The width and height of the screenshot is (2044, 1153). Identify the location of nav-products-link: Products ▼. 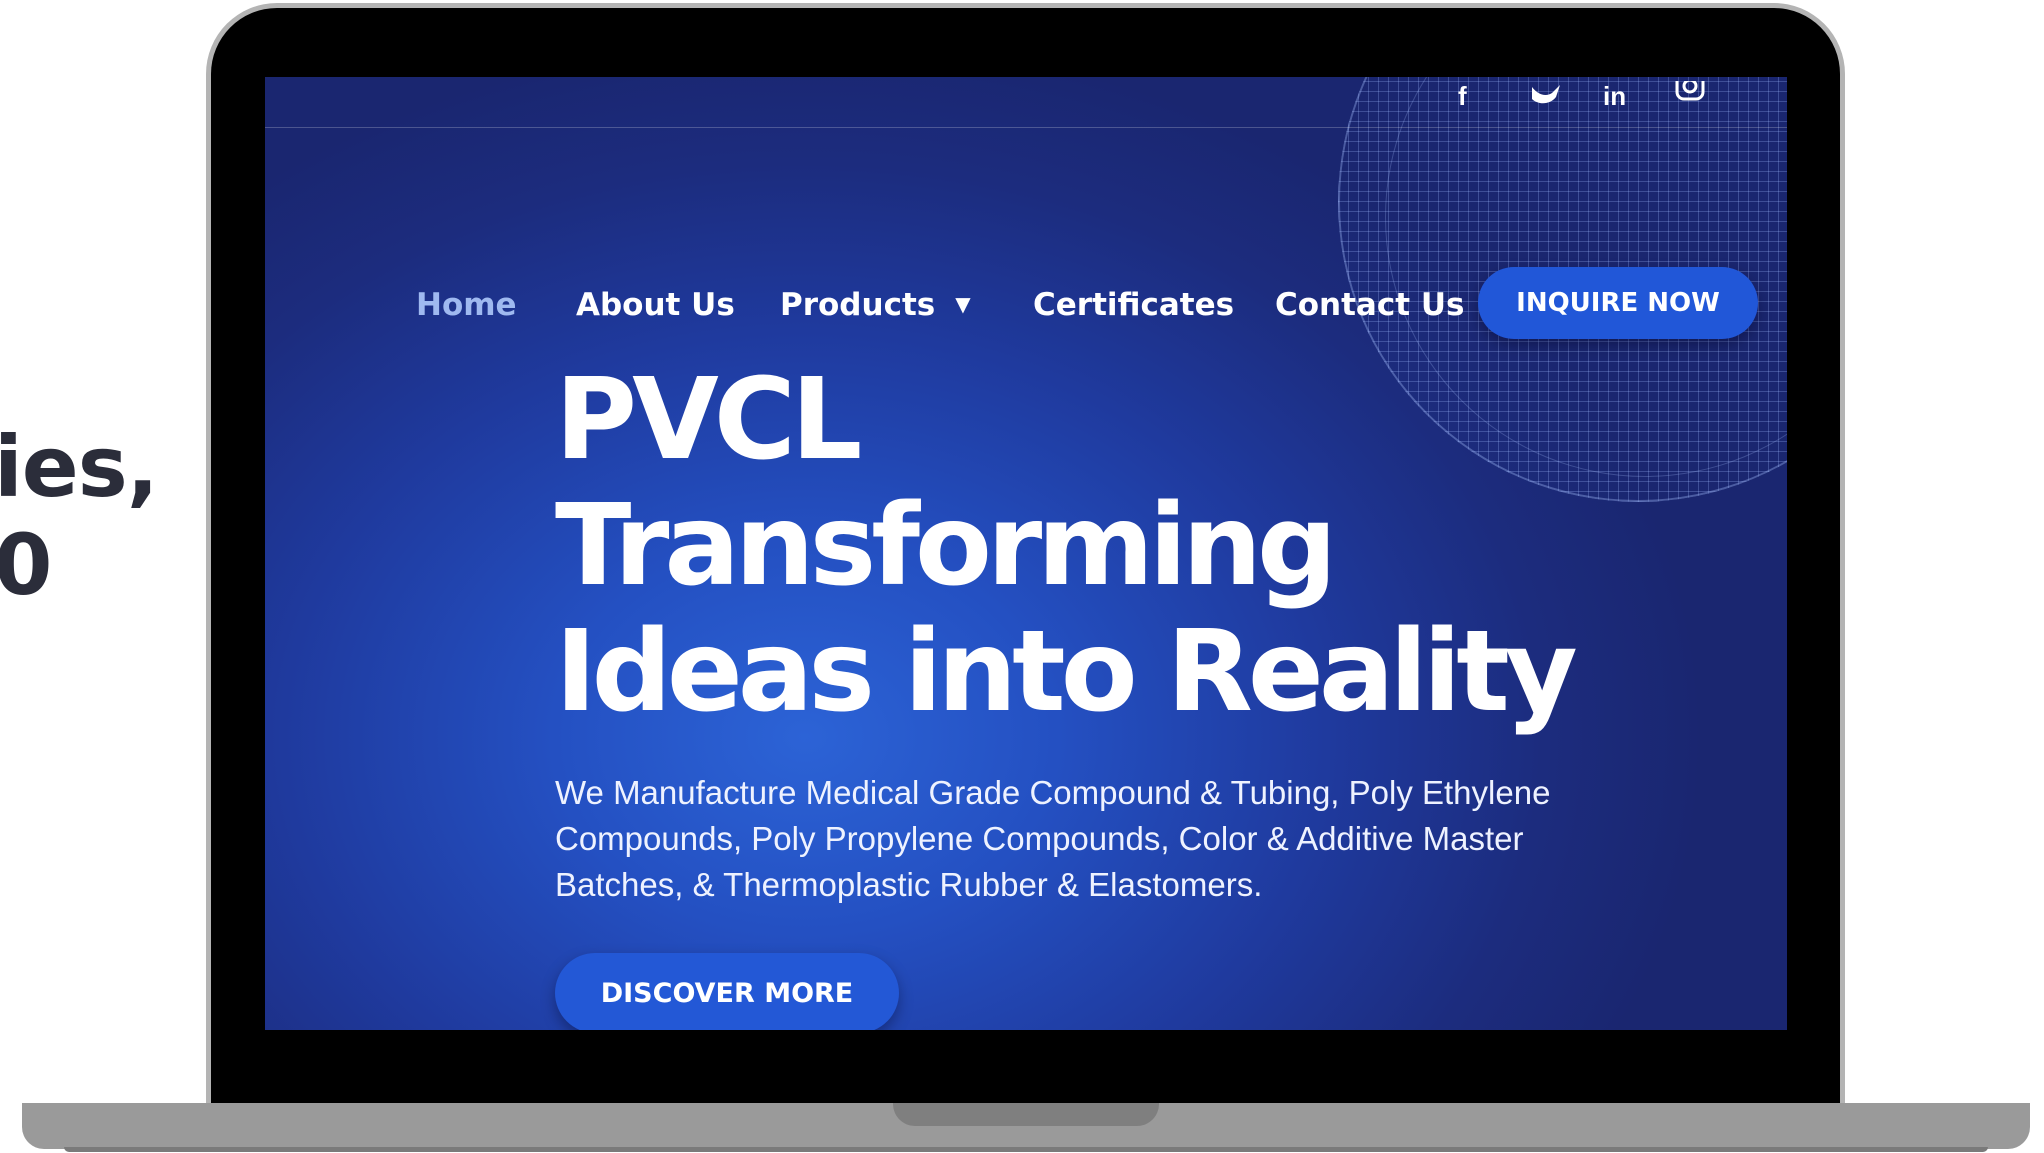
(875, 305).